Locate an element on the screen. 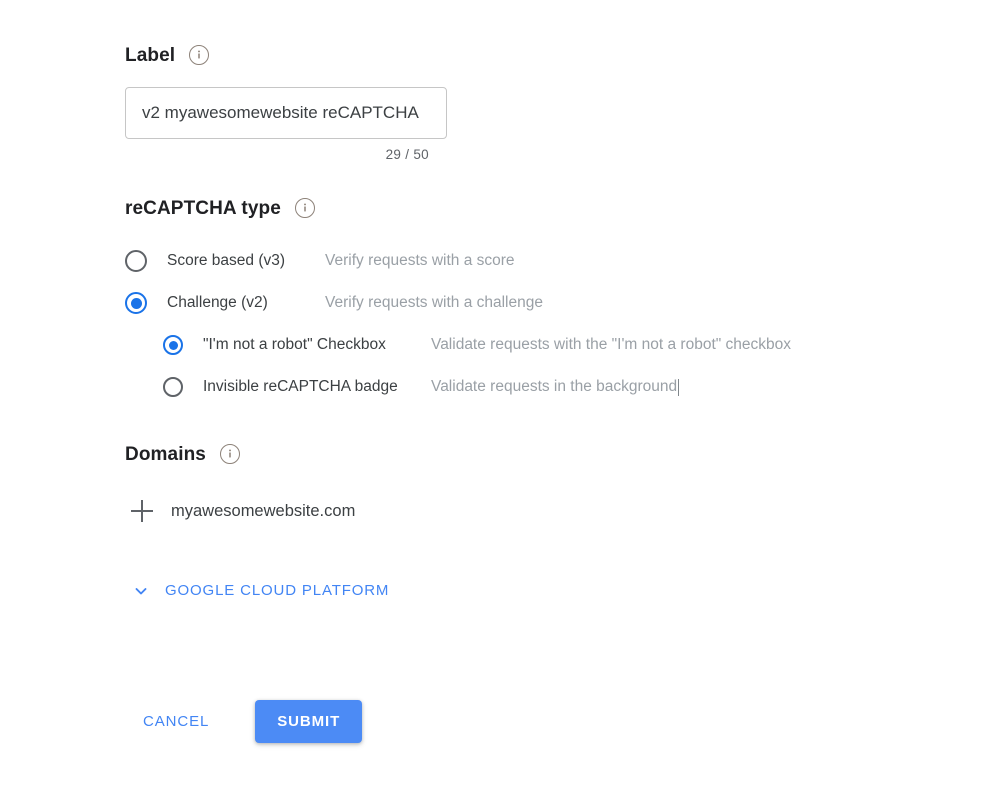  domains-section-header: Domains is located at coordinates (240, 454).